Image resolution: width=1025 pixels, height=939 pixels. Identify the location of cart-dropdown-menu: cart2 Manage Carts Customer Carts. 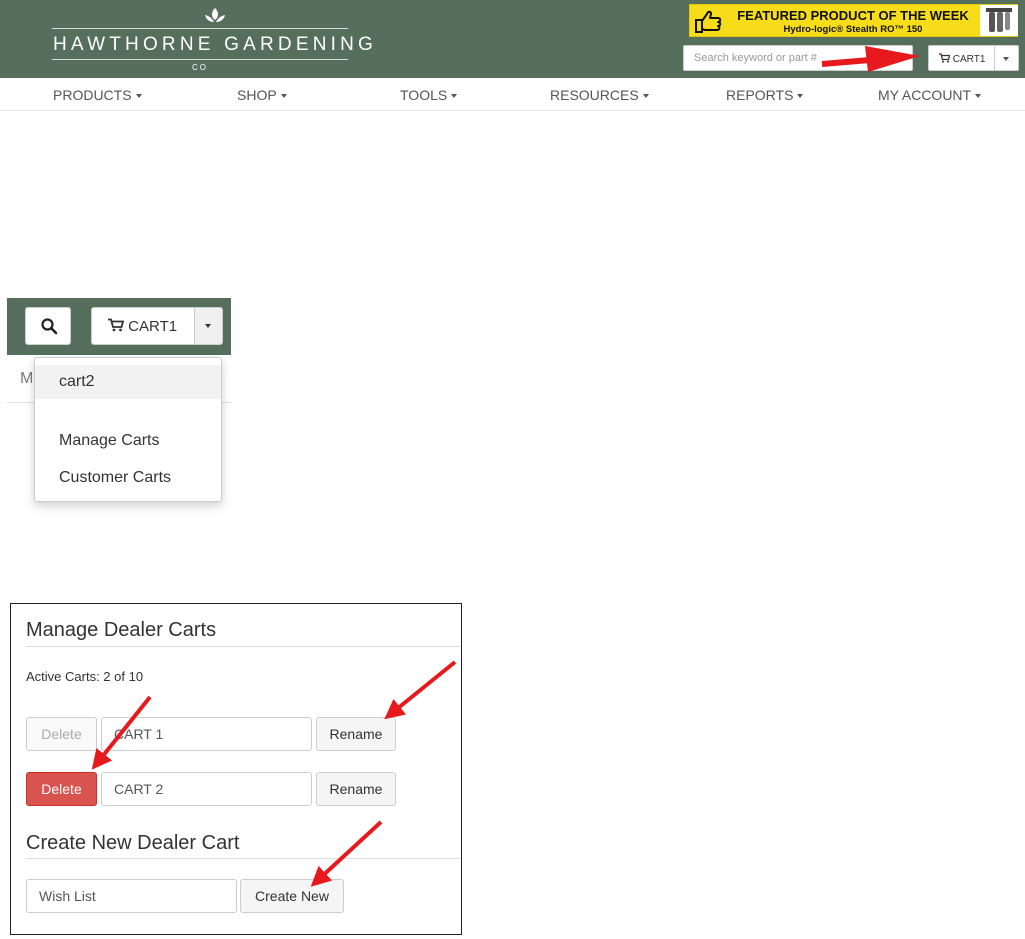
(128, 429).